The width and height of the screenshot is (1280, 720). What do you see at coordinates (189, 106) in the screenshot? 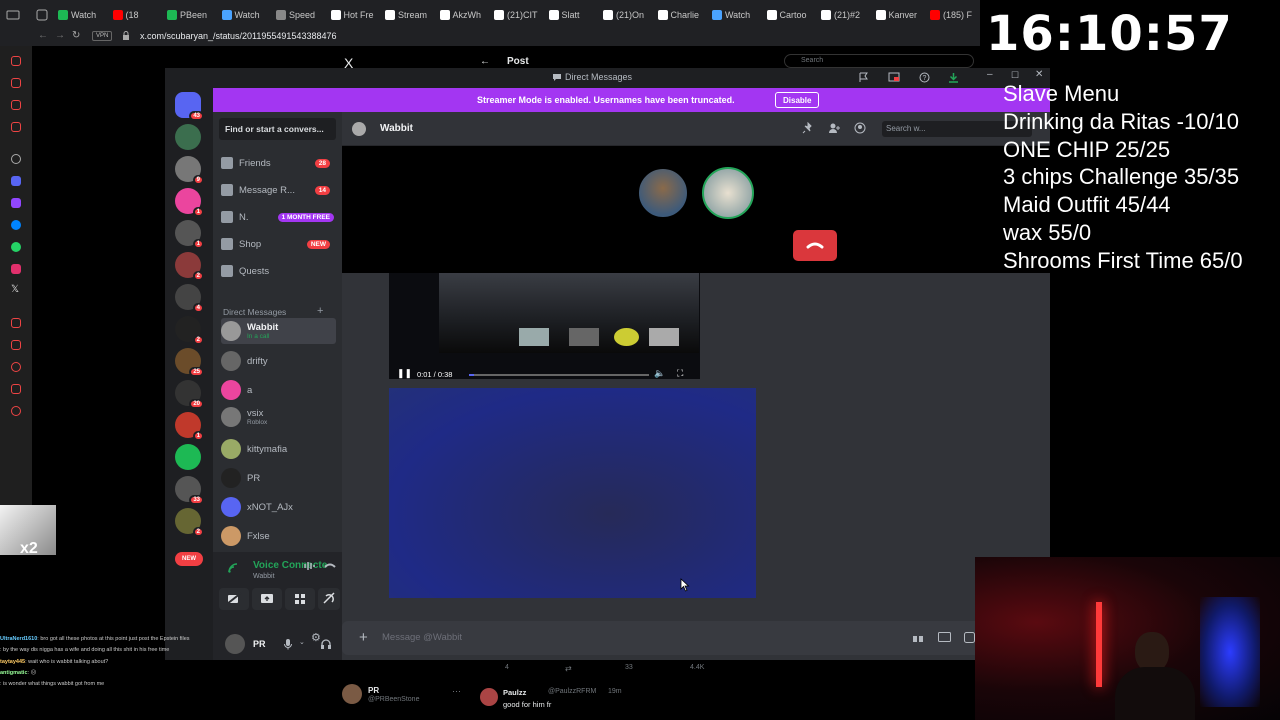
I see `server-icon: 43` at bounding box center [189, 106].